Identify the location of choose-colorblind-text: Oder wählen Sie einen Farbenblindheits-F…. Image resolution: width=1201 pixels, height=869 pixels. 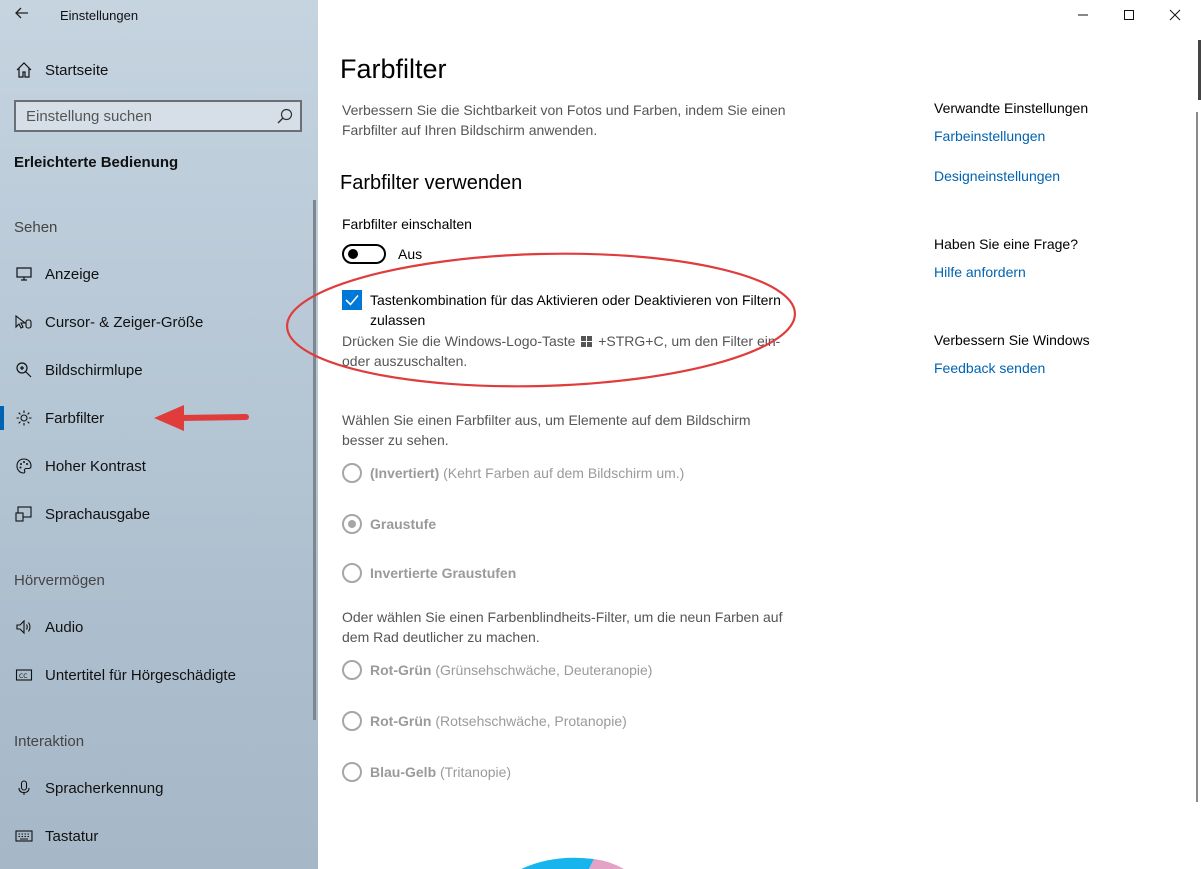
(562, 627).